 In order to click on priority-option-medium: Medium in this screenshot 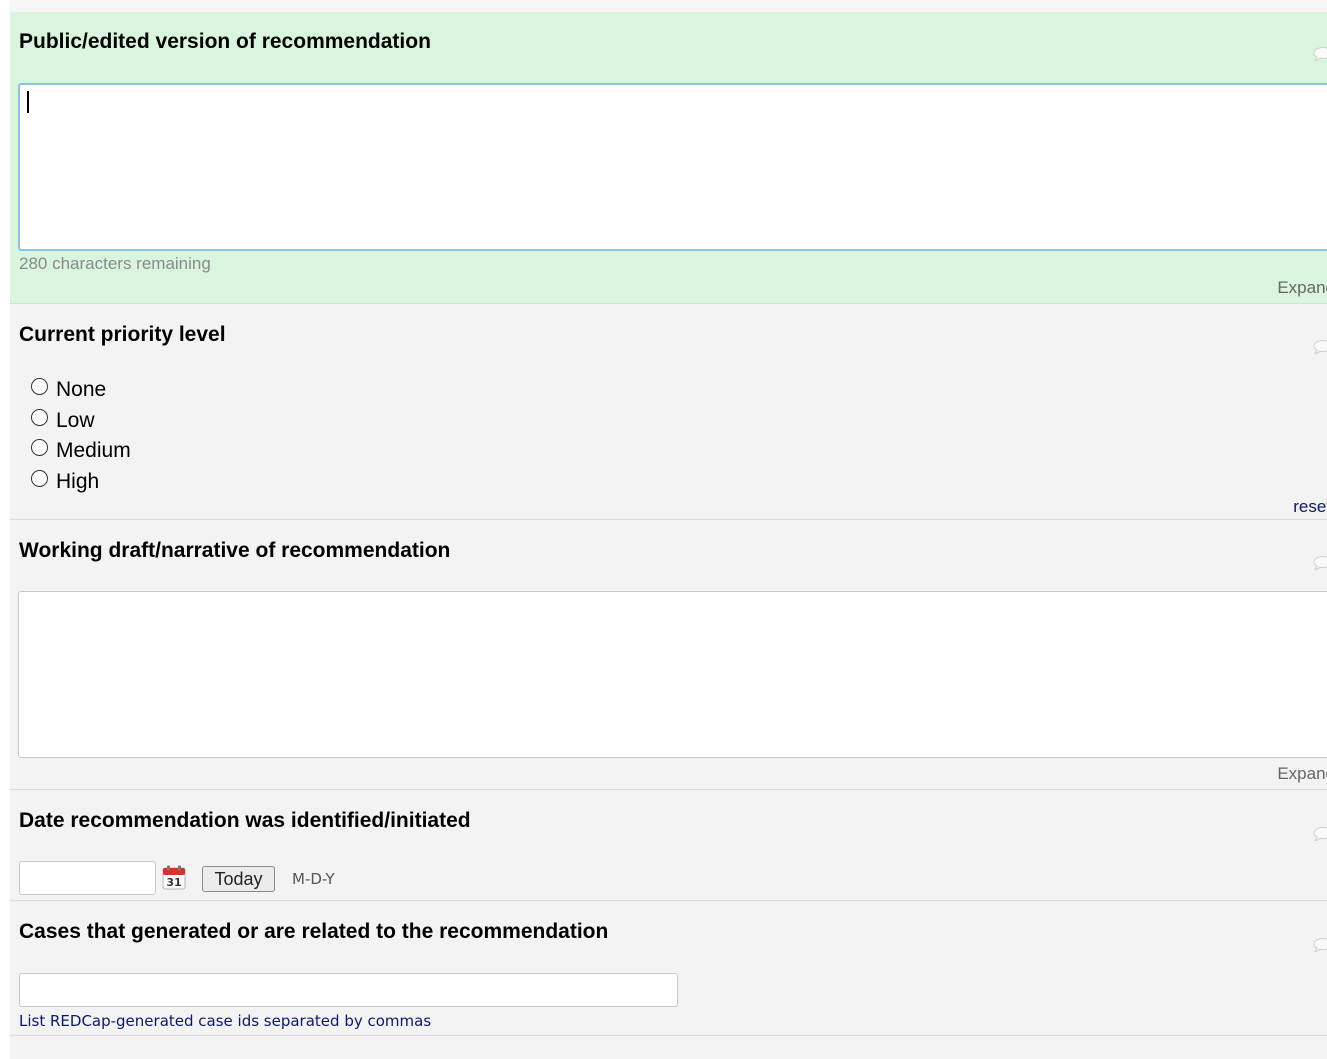, I will do `click(81, 451)`.